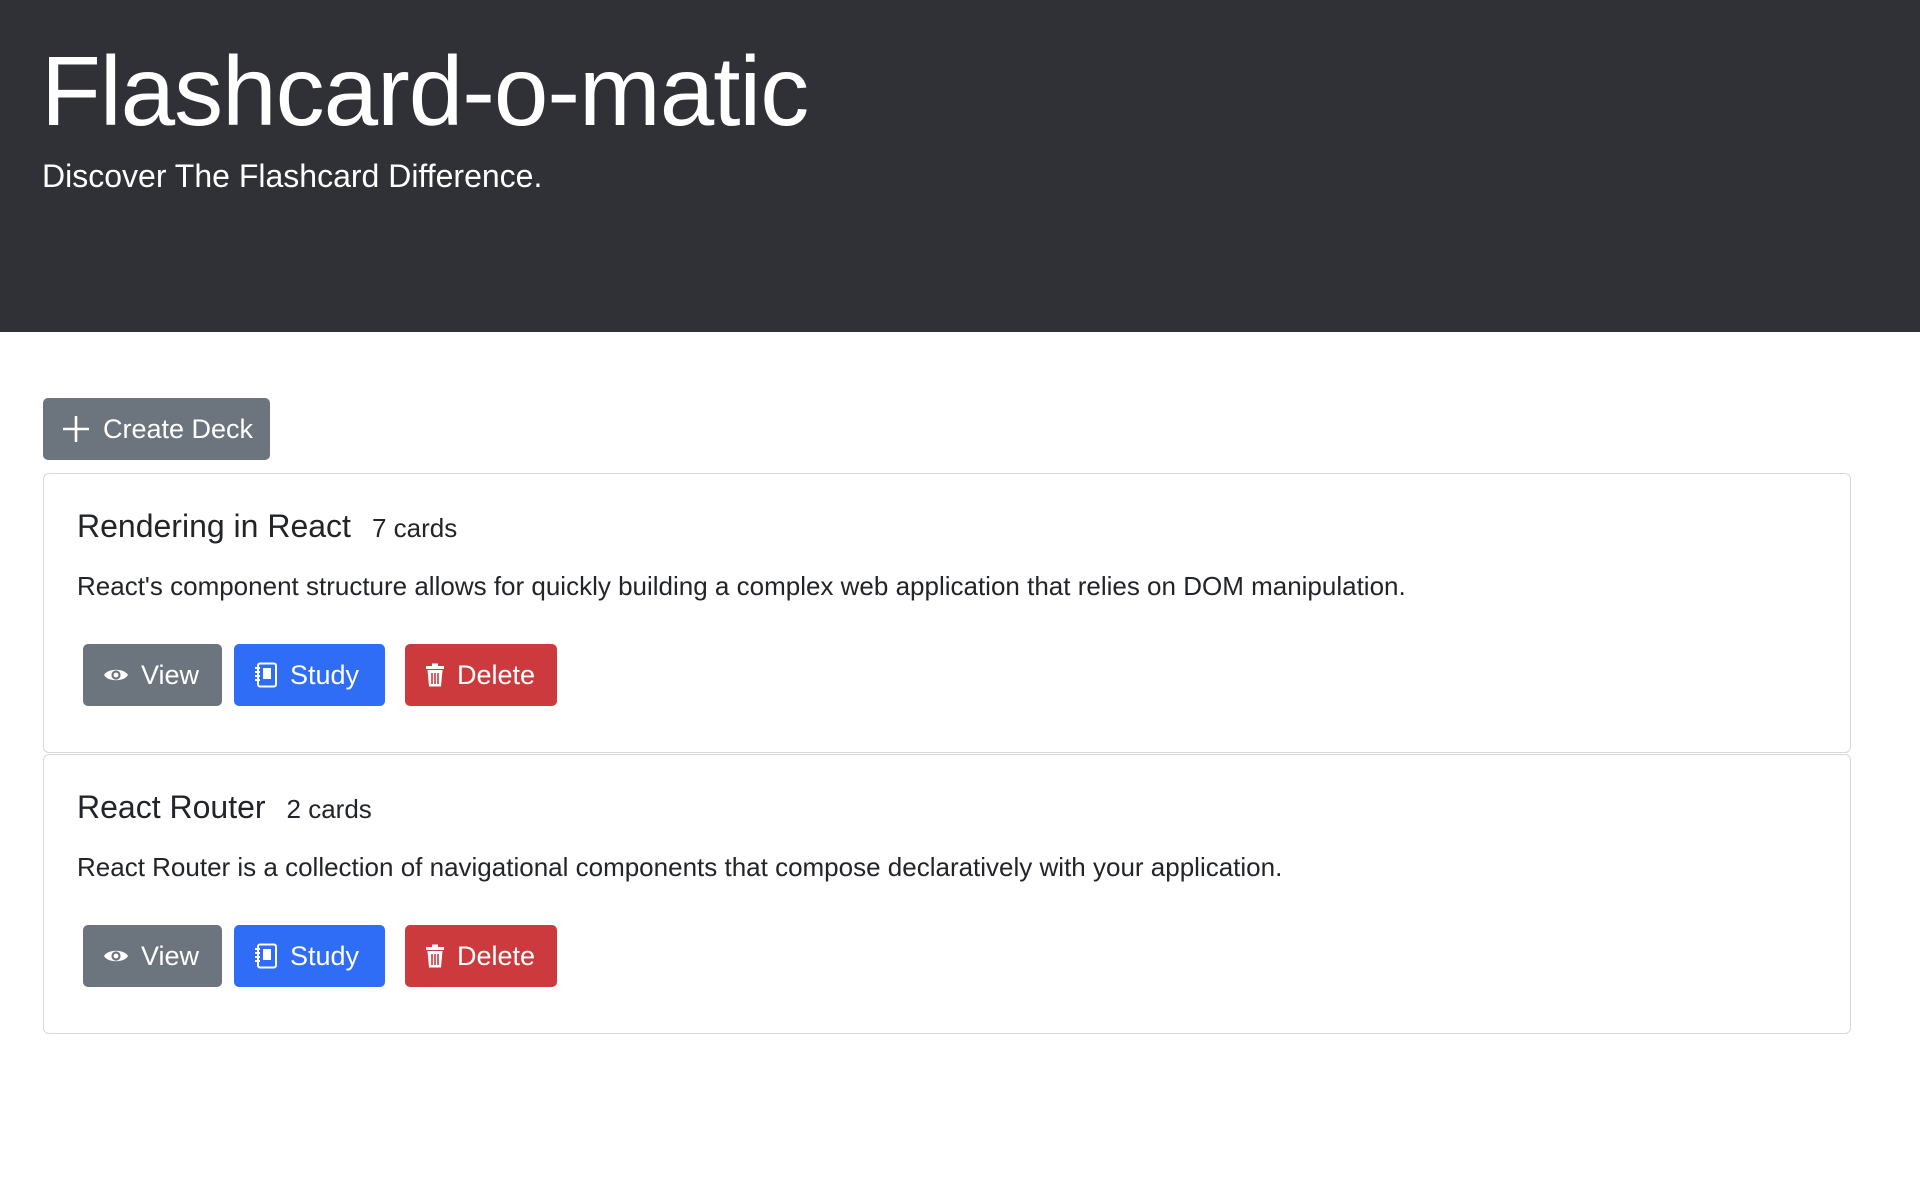 This screenshot has width=1920, height=1191. Describe the element at coordinates (171, 807) in the screenshot. I see `deck-name: React Router` at that location.